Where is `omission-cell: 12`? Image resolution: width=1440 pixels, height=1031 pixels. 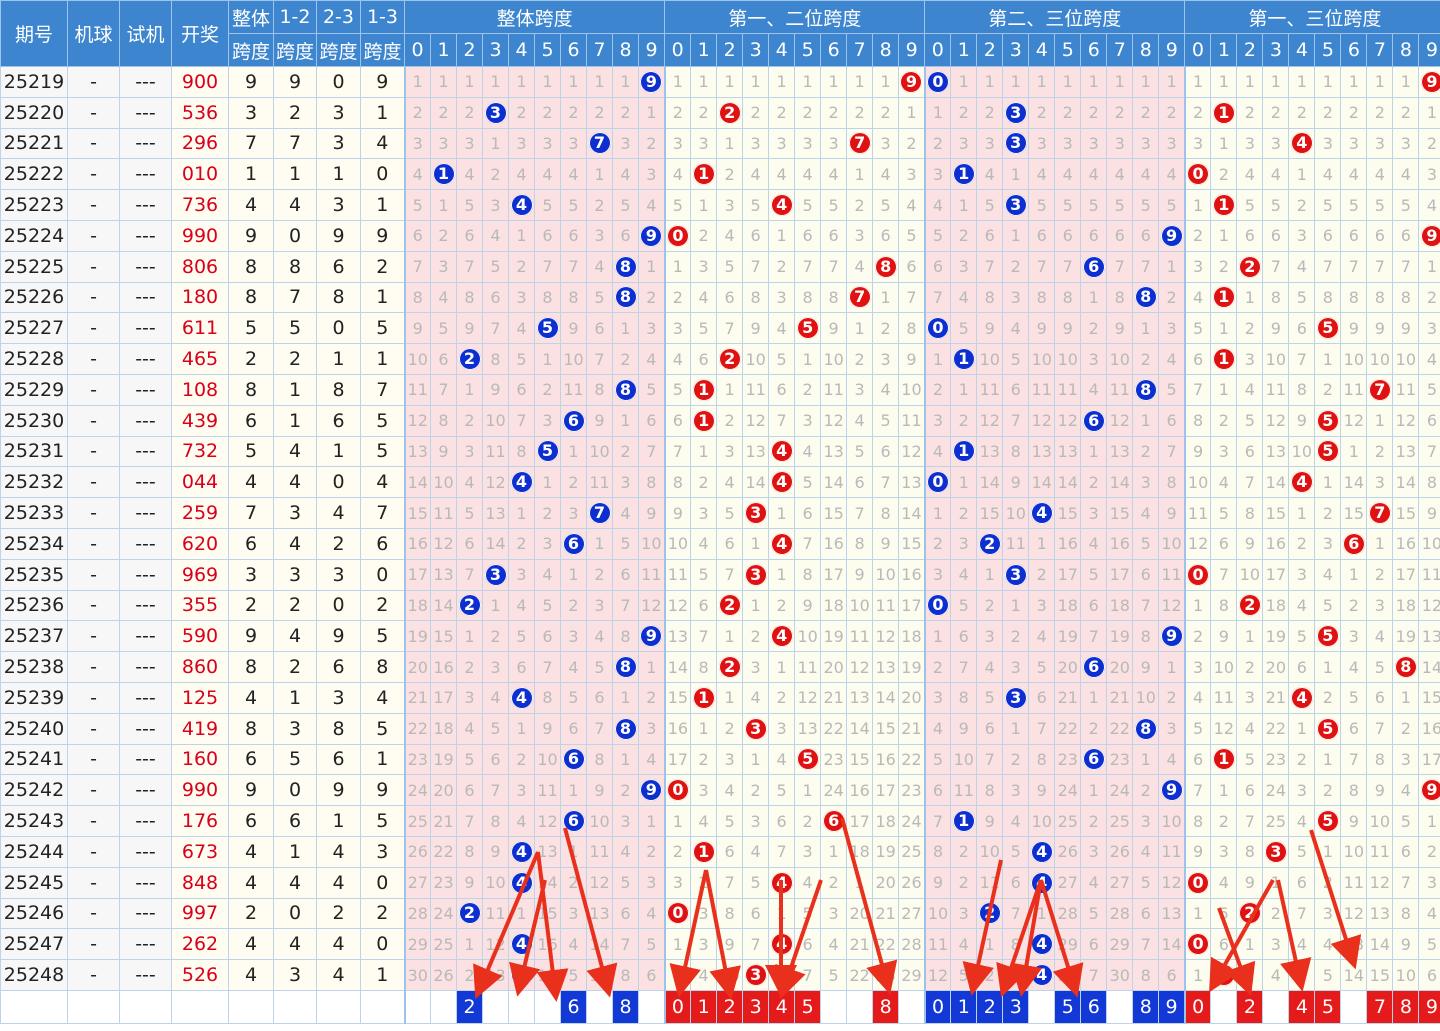 omission-cell: 12 is located at coordinates (1354, 420).